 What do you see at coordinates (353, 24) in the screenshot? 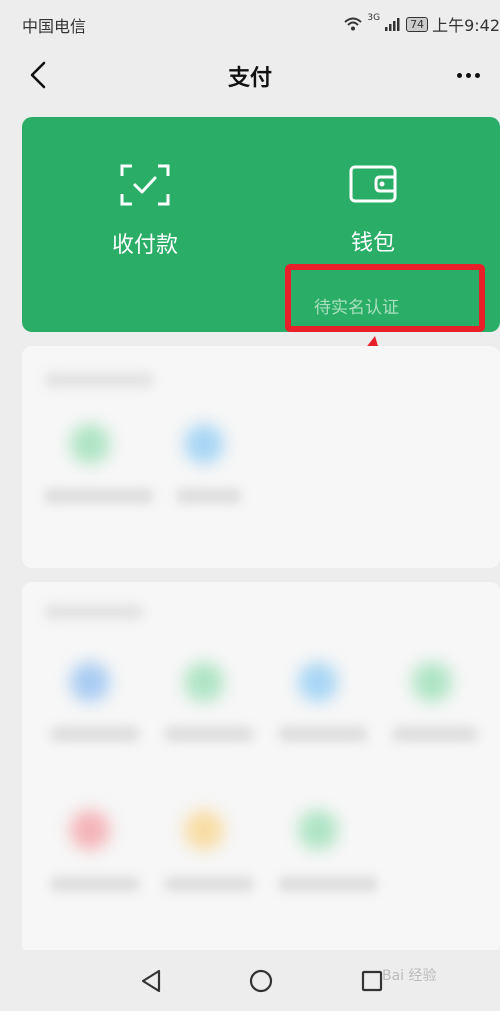
I see `wifi-icon` at bounding box center [353, 24].